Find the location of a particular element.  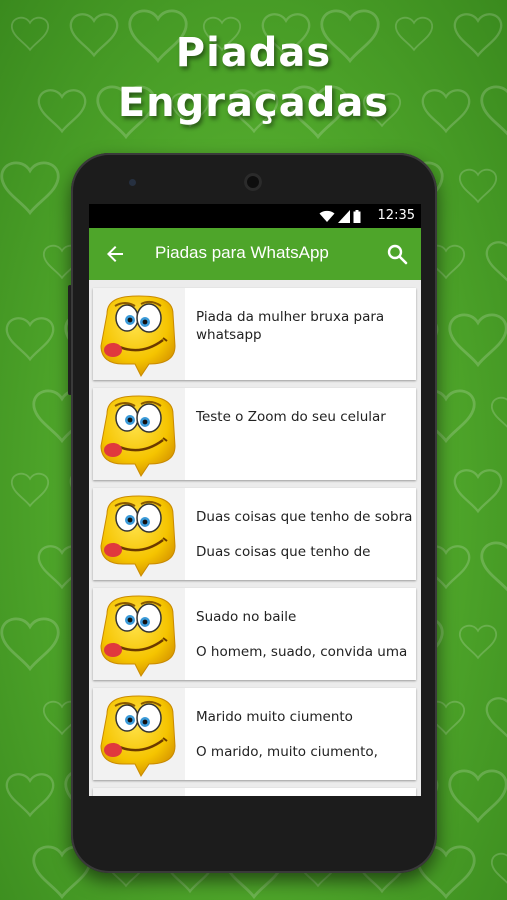

status-bar: 12:35 is located at coordinates (255, 216).